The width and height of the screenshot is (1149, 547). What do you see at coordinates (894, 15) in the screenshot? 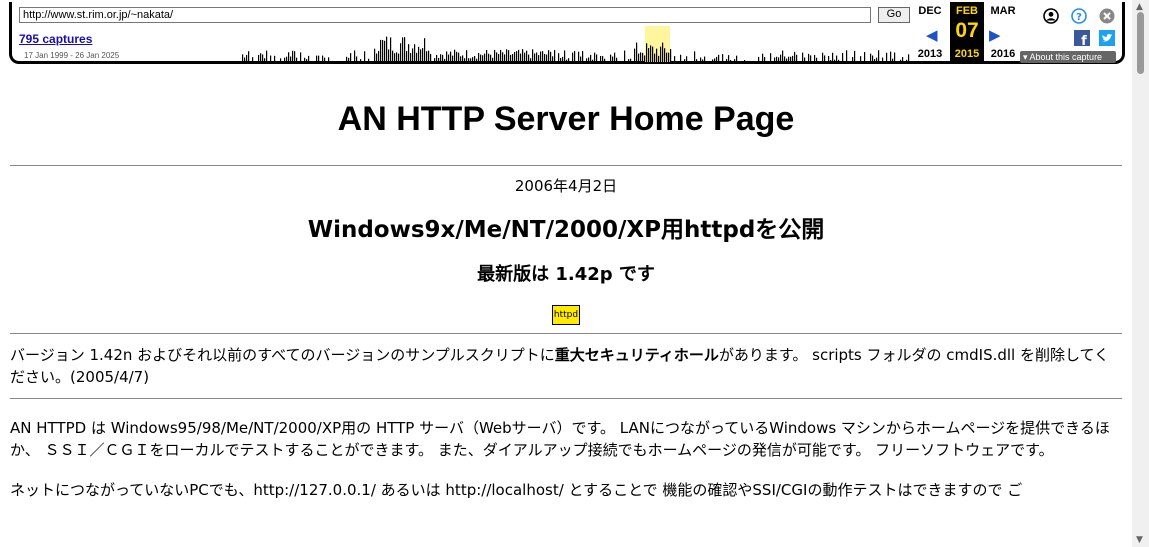
I see `go-button: Go` at bounding box center [894, 15].